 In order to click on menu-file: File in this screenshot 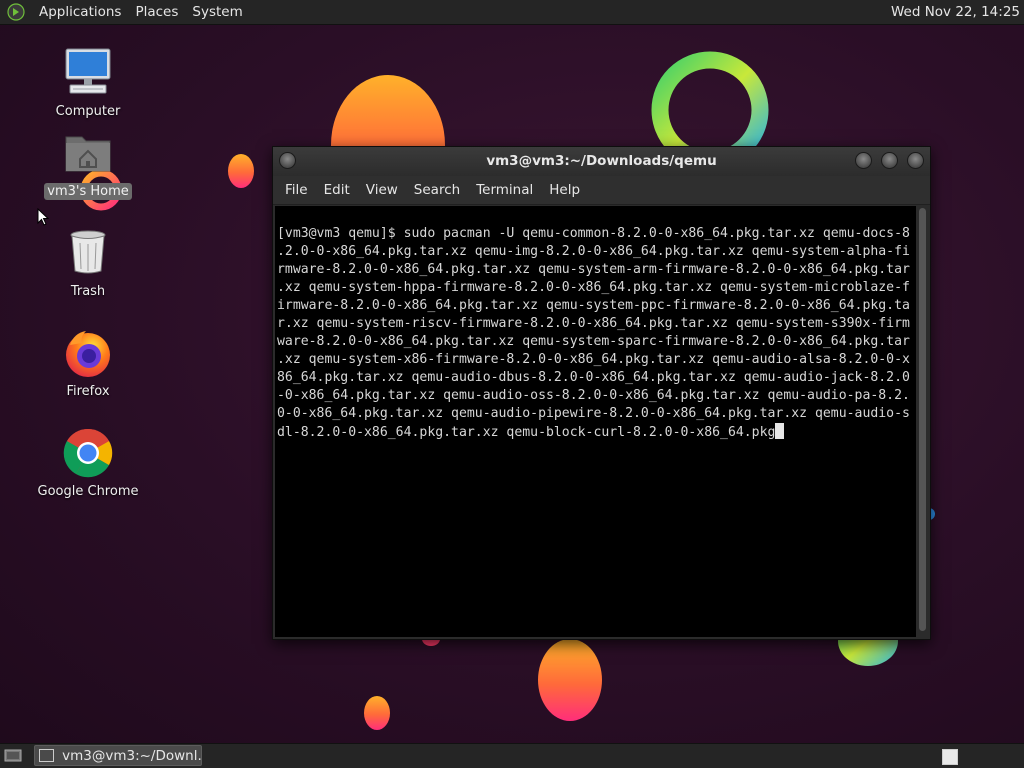, I will do `click(296, 190)`.